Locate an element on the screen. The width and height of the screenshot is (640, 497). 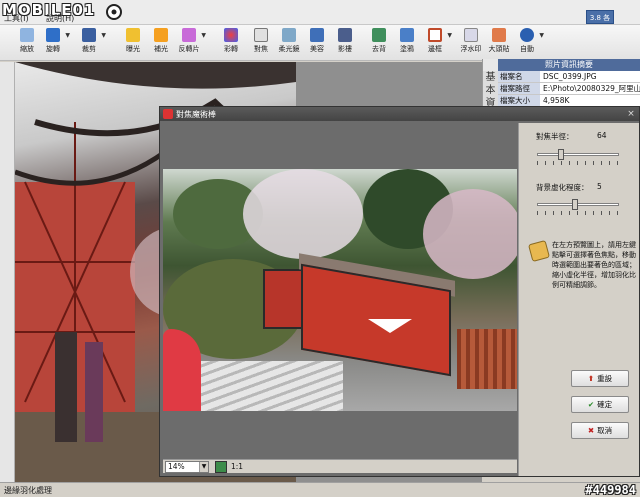
tool-watermark: 浮水印 is located at coordinates (471, 43).